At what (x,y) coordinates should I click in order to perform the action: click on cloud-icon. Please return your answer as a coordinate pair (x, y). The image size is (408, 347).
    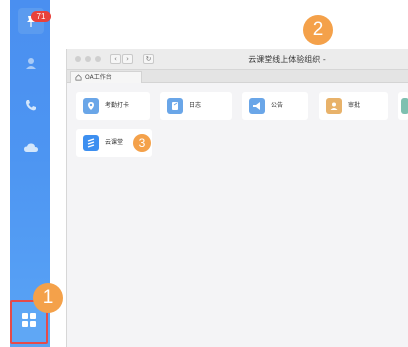
    Looking at the image, I should click on (31, 148).